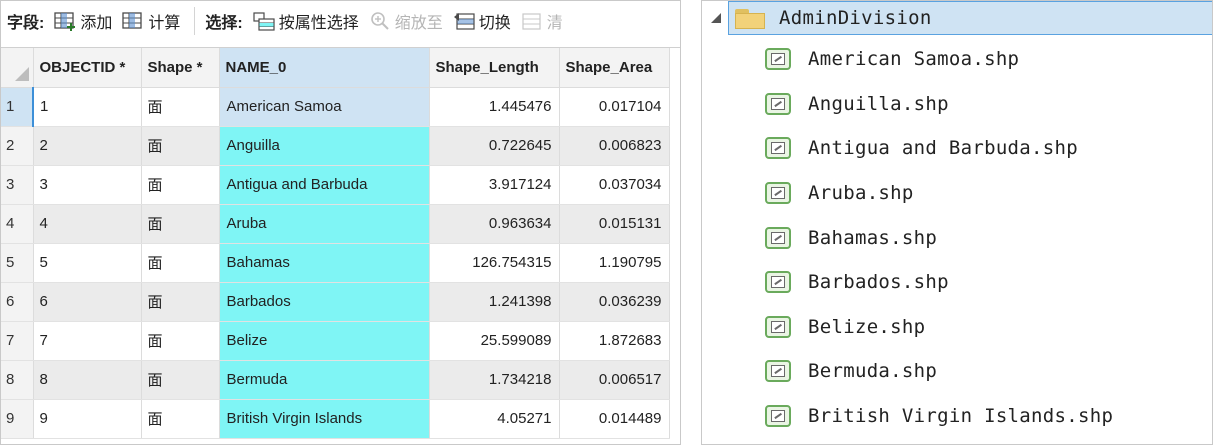 The height and width of the screenshot is (445, 1213). What do you see at coordinates (855, 18) in the screenshot?
I see `folder-label: AdminDivision` at bounding box center [855, 18].